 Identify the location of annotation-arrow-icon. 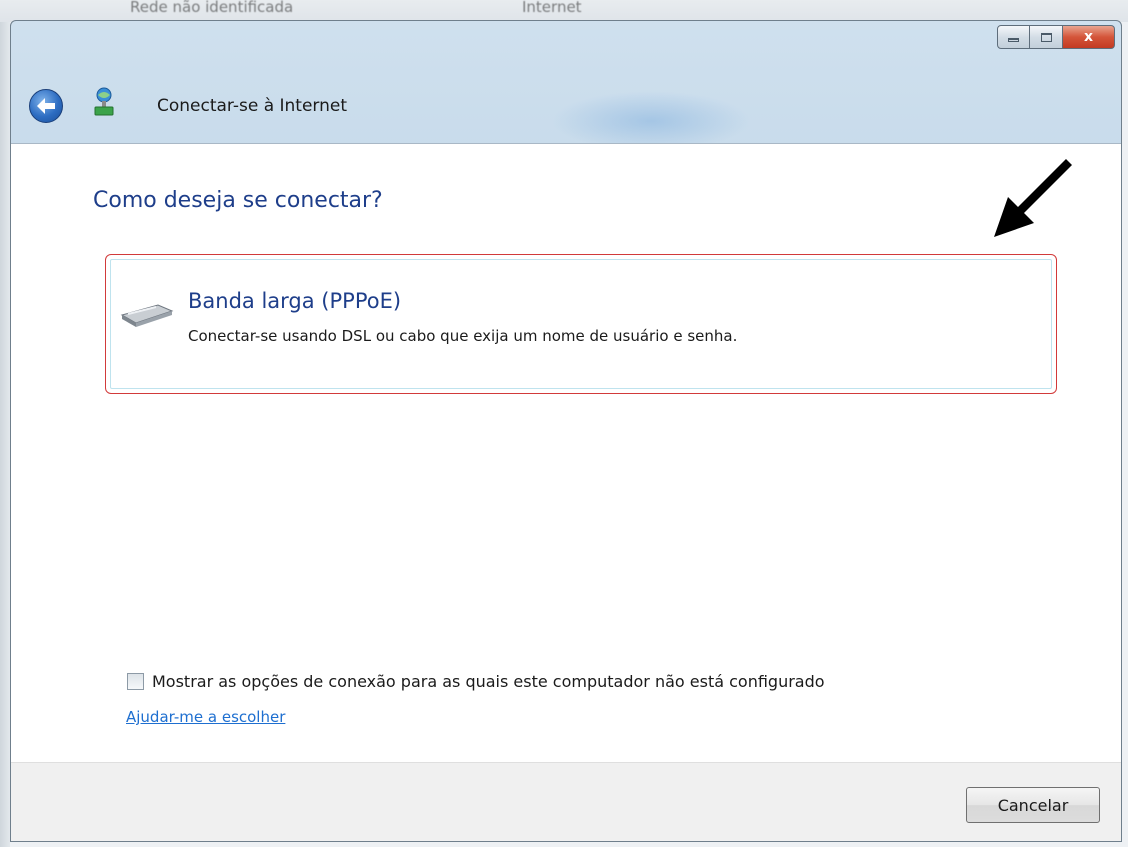
(1033, 198).